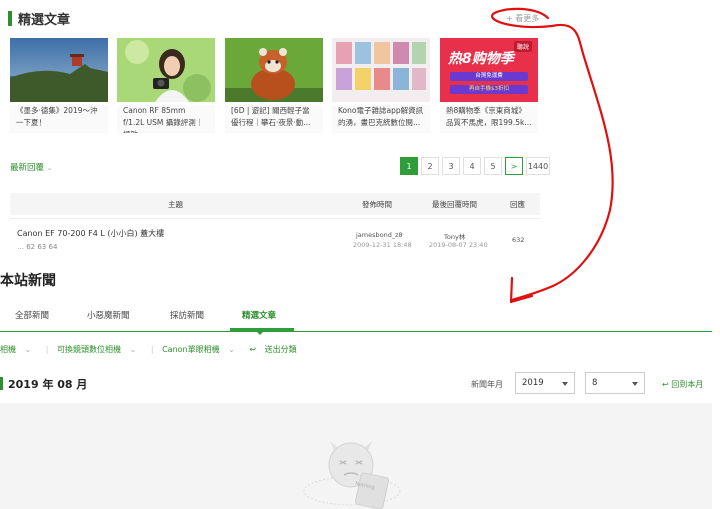  I want to click on topic-page-links: … 62 63 64, so click(37, 247).